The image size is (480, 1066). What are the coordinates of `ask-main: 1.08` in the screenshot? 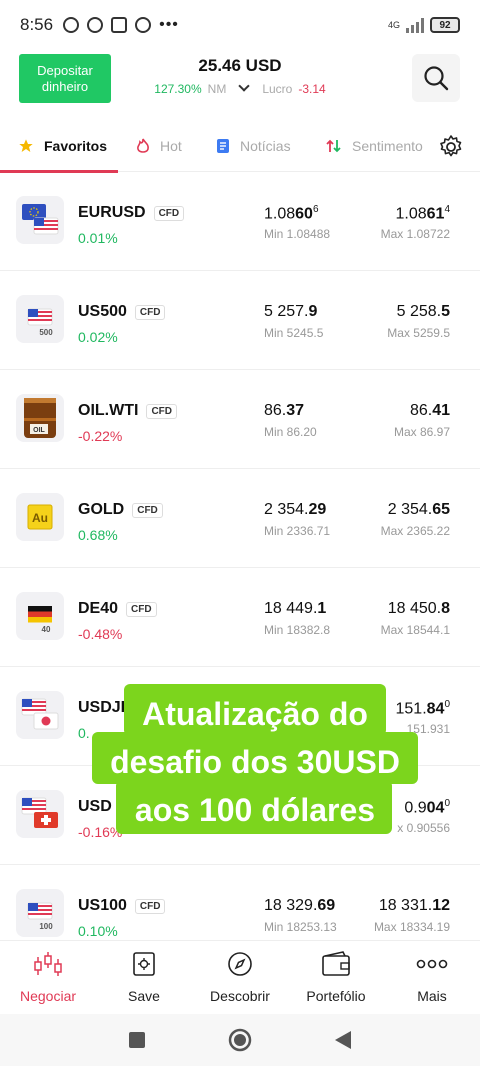 It's located at (411, 214).